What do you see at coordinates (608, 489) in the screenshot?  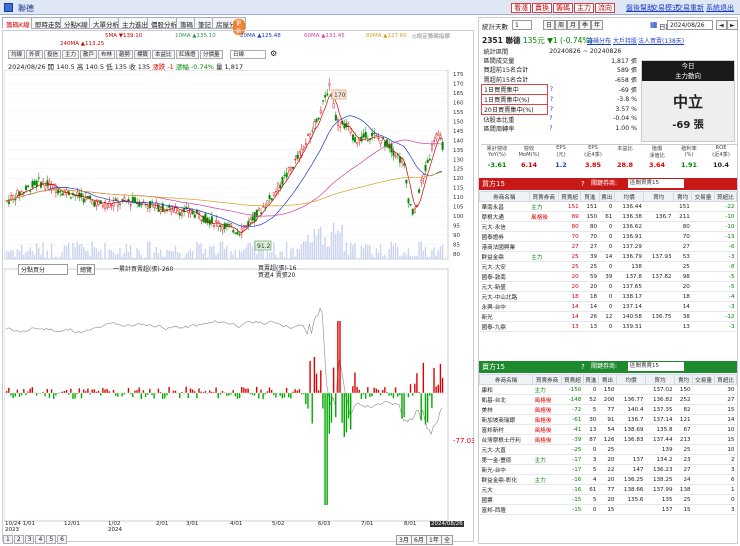 I see `table-row: 元大 -16 61 77 138.66 137.99 138 1` at bounding box center [608, 489].